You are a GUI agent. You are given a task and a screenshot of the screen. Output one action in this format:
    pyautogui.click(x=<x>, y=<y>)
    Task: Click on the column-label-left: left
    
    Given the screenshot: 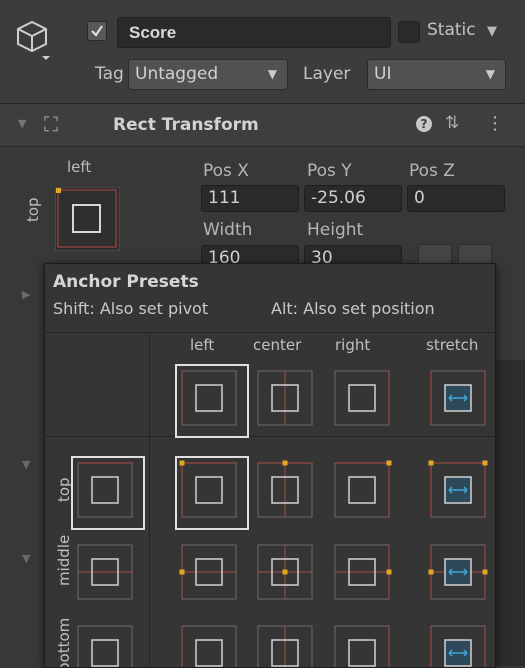 What is the action you would take?
    pyautogui.click(x=202, y=345)
    